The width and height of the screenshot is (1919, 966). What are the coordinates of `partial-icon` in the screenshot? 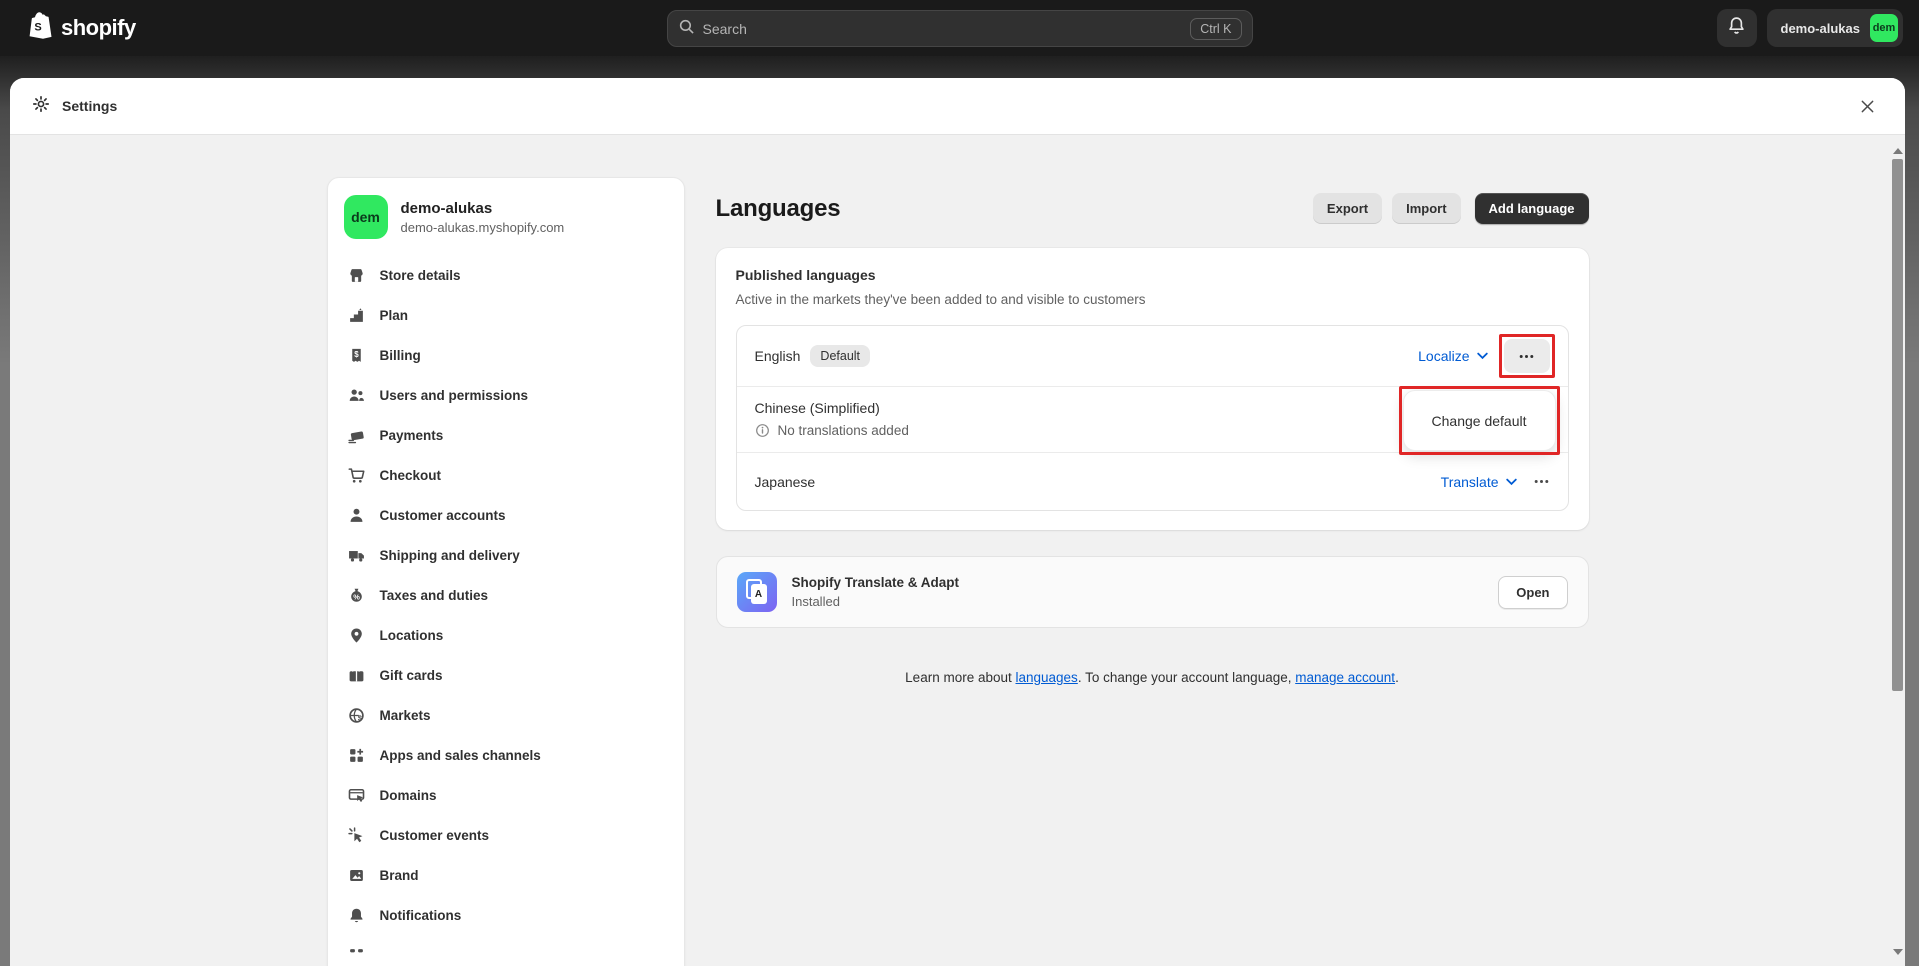 It's located at (357, 955).